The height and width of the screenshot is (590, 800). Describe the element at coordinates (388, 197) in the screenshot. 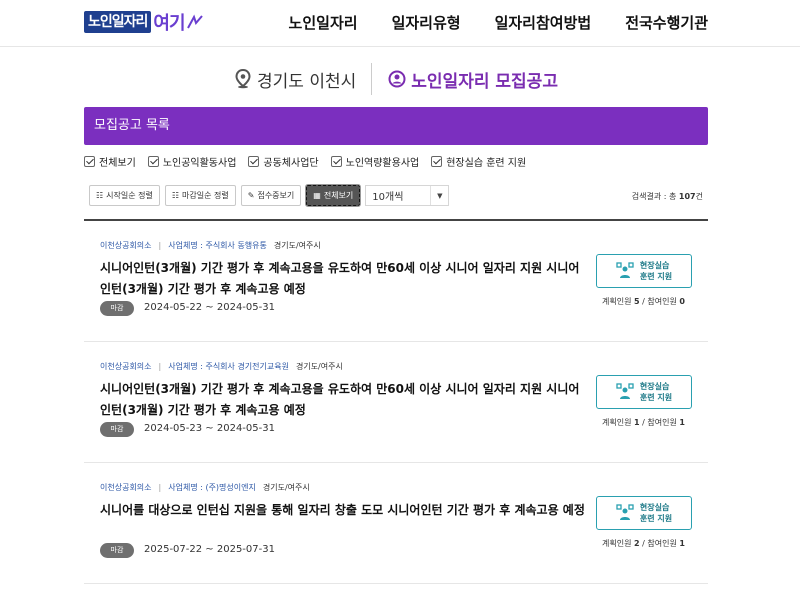

I see `page-size-value: 10개씩` at that location.